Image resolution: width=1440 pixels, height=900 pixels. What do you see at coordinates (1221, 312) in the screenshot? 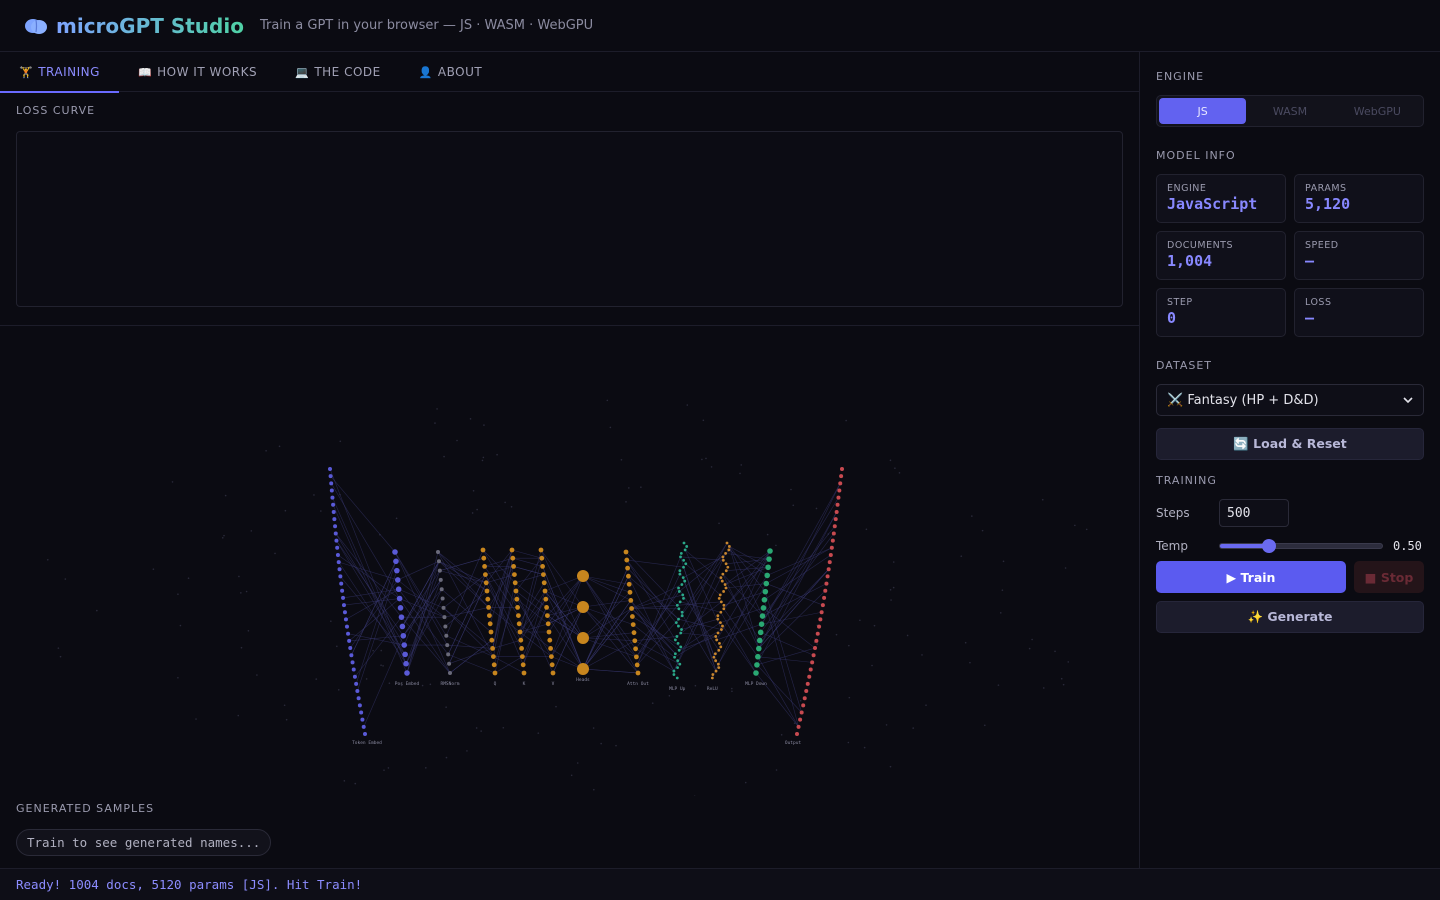
I see `info-card-step: STEP 0` at bounding box center [1221, 312].